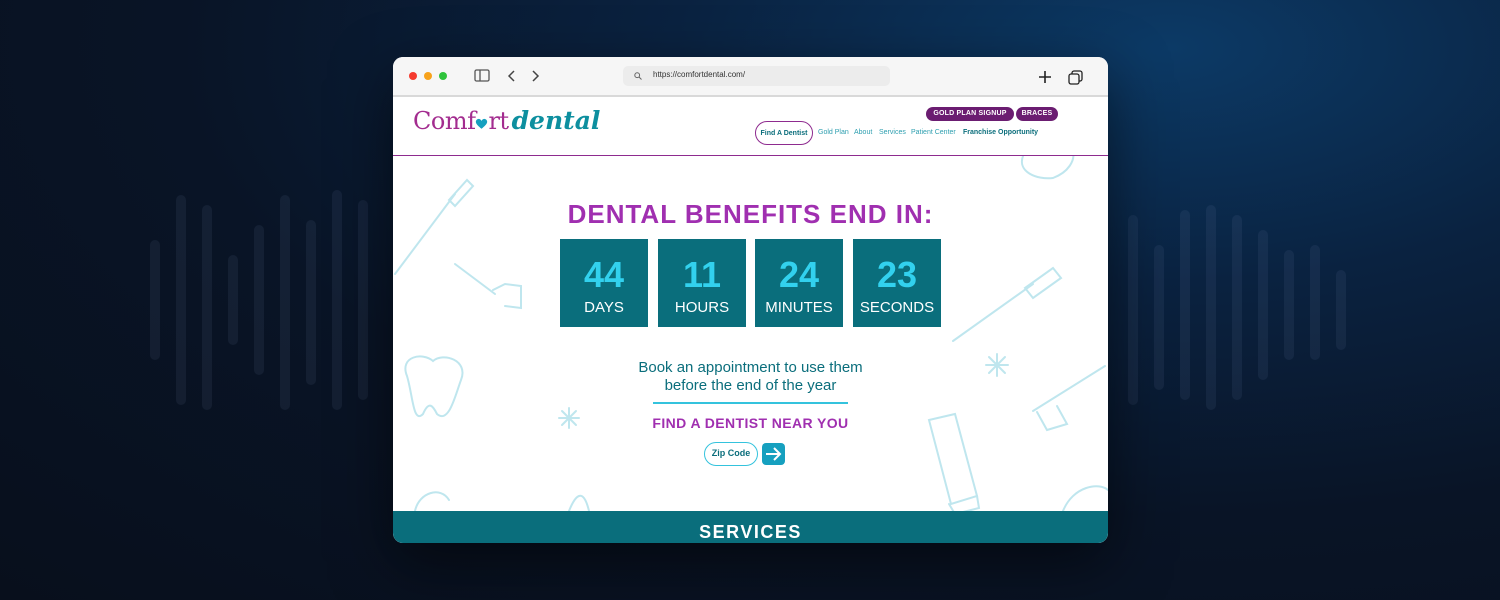 This screenshot has width=1500, height=600. I want to click on countdown-headline: DENTAL BENEFITS END IN:, so click(750, 214).